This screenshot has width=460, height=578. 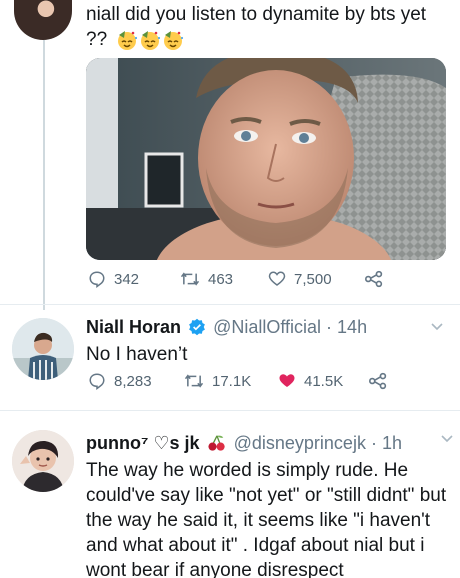 I want to click on reply-button: 342, so click(x=134, y=279).